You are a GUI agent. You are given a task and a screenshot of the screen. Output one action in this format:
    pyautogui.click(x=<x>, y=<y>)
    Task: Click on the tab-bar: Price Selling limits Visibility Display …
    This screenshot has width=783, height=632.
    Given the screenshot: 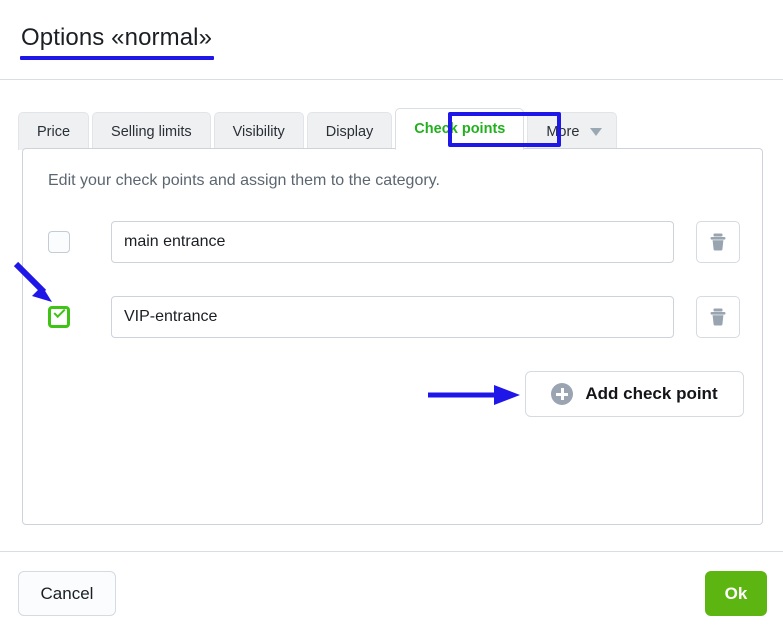 What is the action you would take?
    pyautogui.click(x=318, y=129)
    